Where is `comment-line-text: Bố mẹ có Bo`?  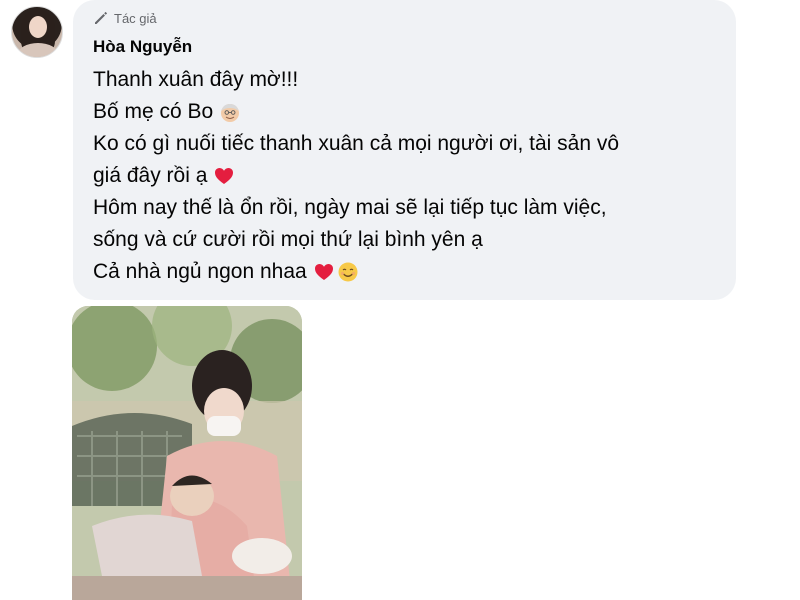 comment-line-text: Bố mẹ có Bo is located at coordinates (153, 111).